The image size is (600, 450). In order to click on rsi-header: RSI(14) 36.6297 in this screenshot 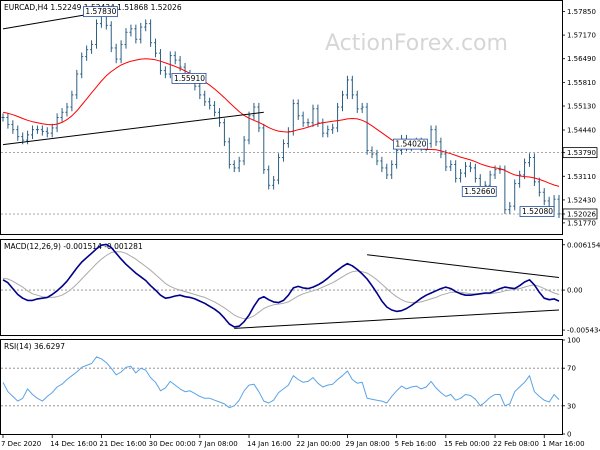, I will do `click(34, 346)`.